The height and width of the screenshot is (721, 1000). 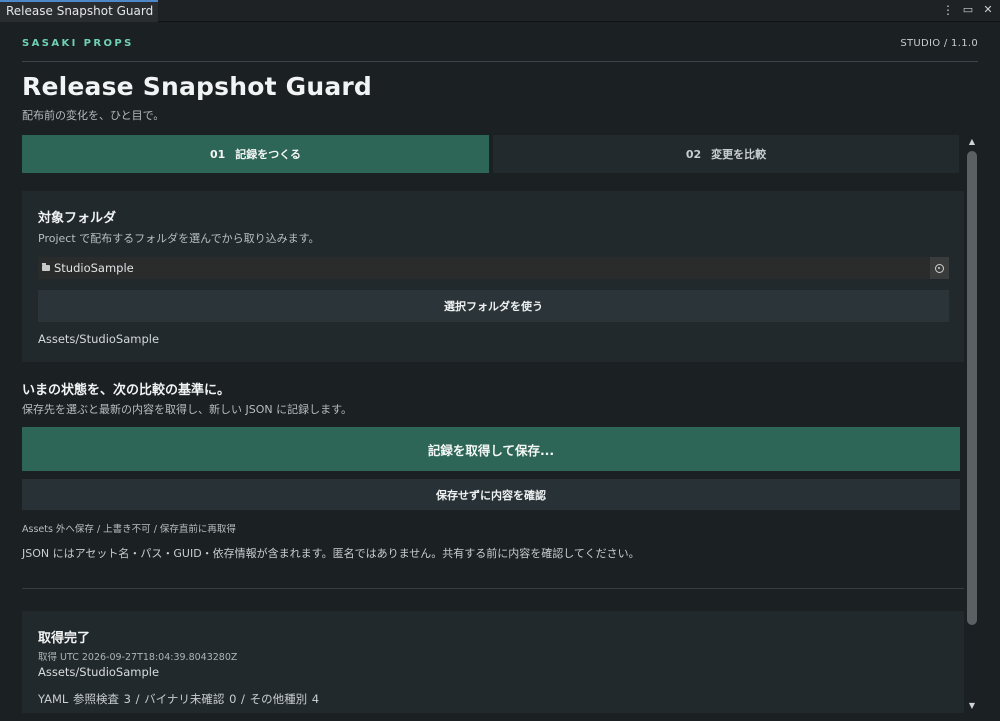 What do you see at coordinates (99, 672) in the screenshot?
I see `result-path: Assets/StudioSample` at bounding box center [99, 672].